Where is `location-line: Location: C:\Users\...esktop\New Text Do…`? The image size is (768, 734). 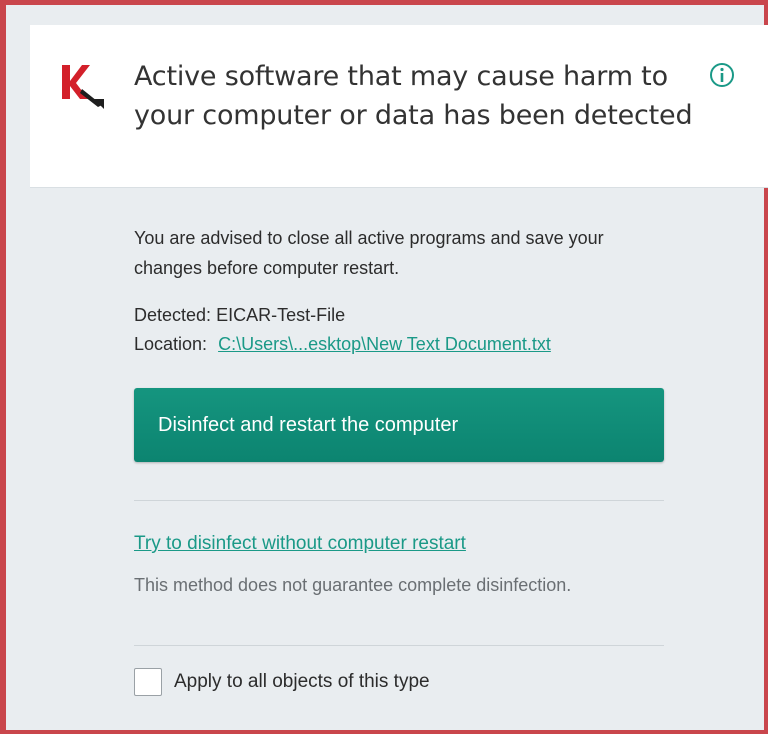 location-line: Location: C:\Users\...esktop\New Text Do… is located at coordinates (342, 344).